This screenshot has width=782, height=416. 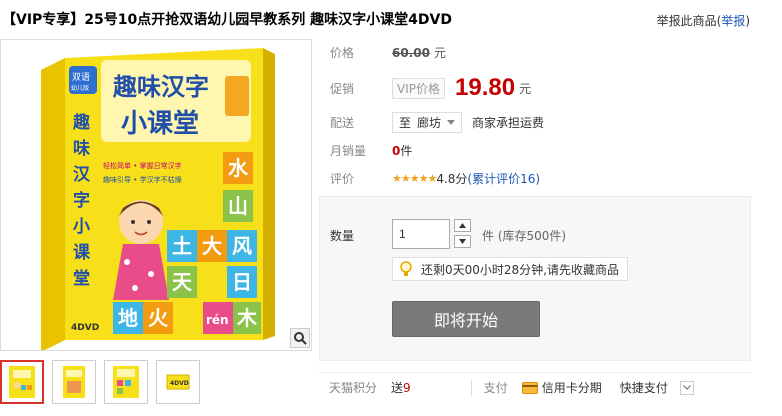 What do you see at coordinates (353, 388) in the screenshot?
I see `tmall-points-label: 天猫积分` at bounding box center [353, 388].